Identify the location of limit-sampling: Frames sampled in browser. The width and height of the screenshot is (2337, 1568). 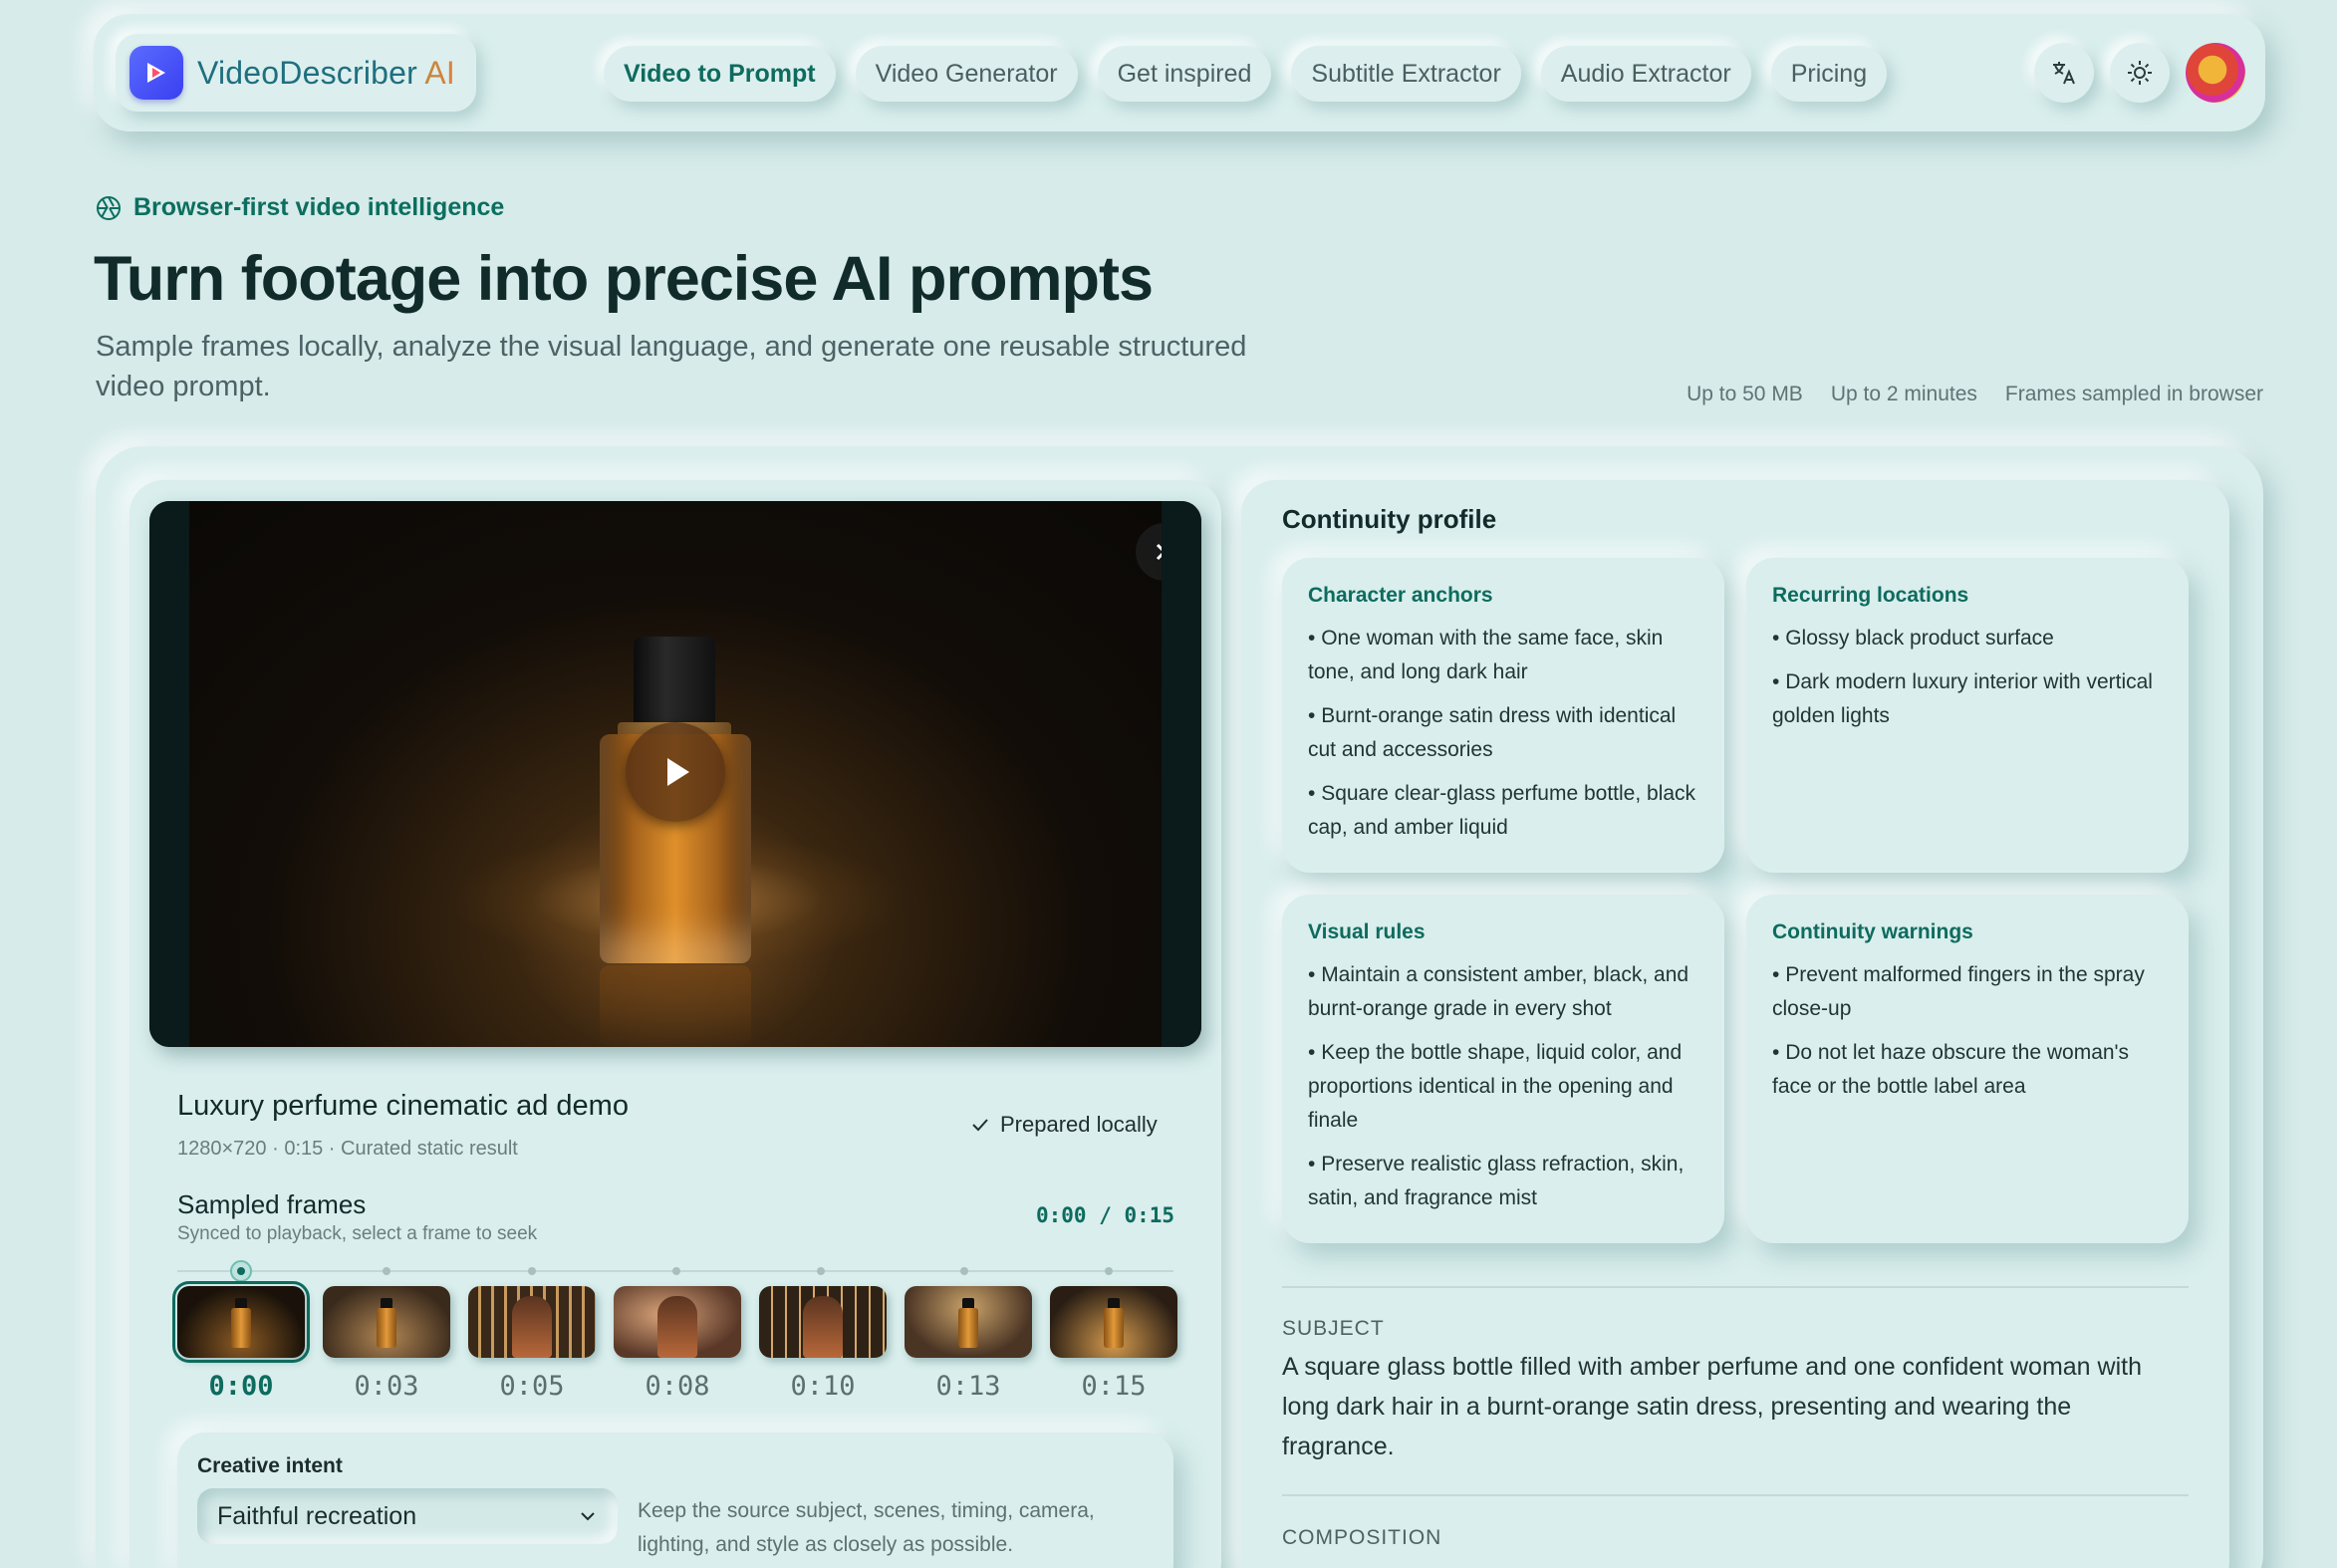
(2133, 394).